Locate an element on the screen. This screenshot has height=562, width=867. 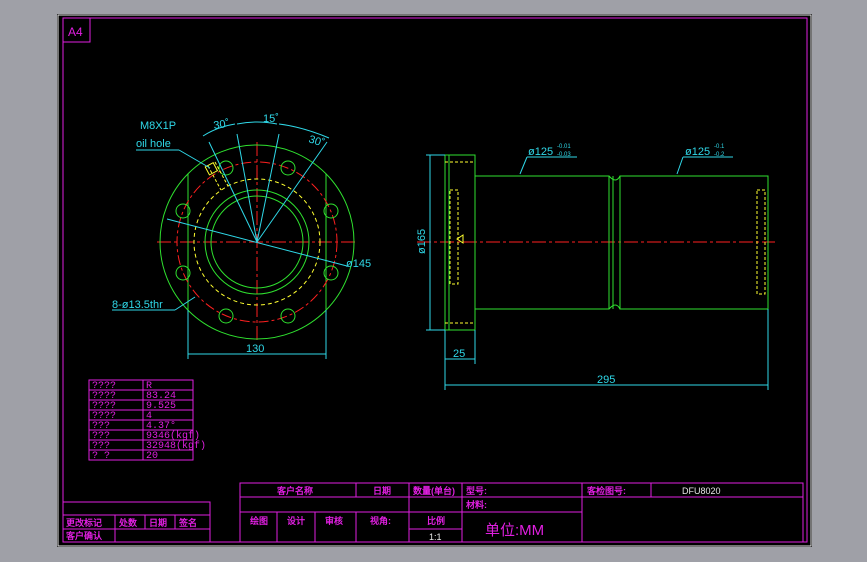
flange-hidden-bore is located at coordinates (454, 237).